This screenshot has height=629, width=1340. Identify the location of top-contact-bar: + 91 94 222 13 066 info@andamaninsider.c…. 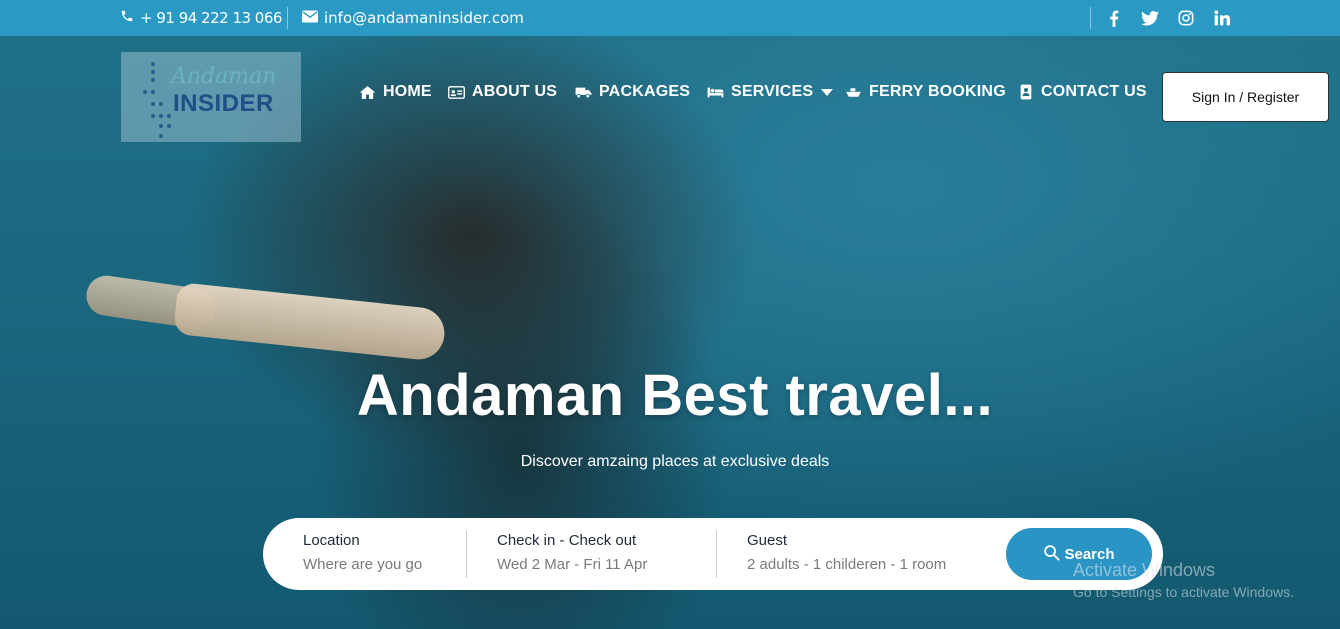
(670, 18).